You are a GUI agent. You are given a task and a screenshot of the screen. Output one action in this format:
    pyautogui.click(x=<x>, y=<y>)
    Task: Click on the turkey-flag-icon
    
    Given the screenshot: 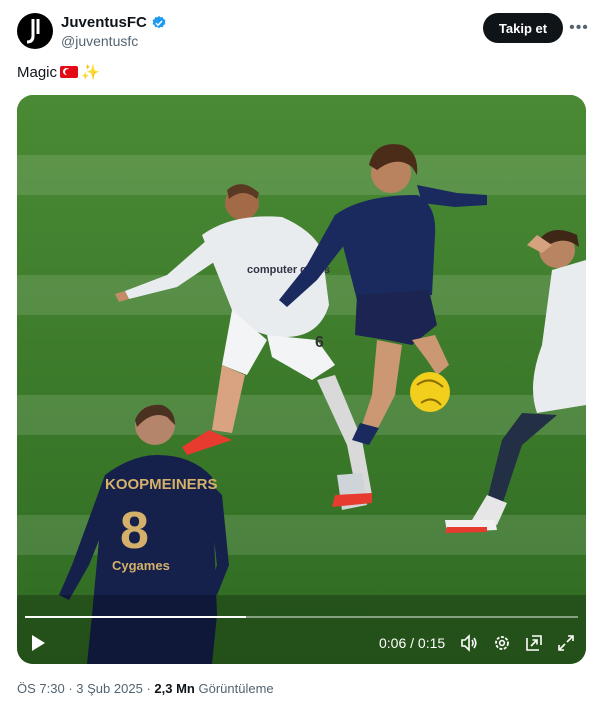 What is the action you would take?
    pyautogui.click(x=69, y=72)
    